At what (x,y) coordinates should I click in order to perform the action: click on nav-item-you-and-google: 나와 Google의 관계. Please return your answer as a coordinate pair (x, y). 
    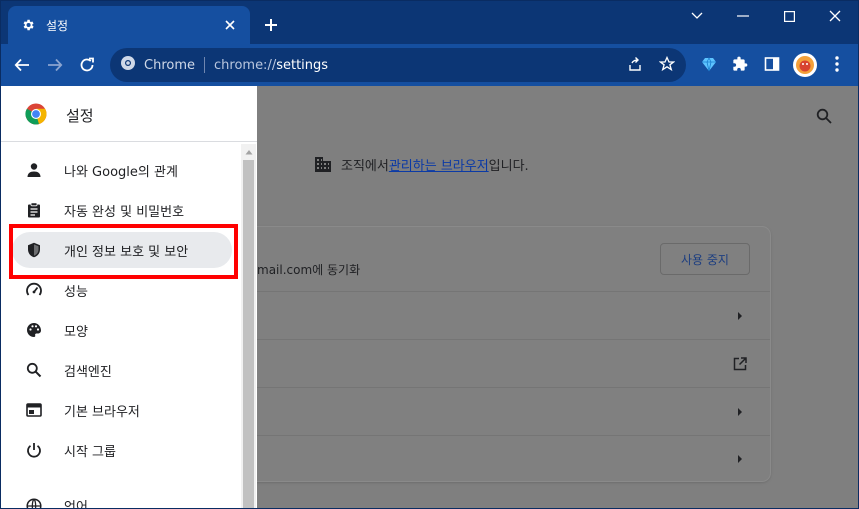
    Looking at the image, I should click on (122, 170).